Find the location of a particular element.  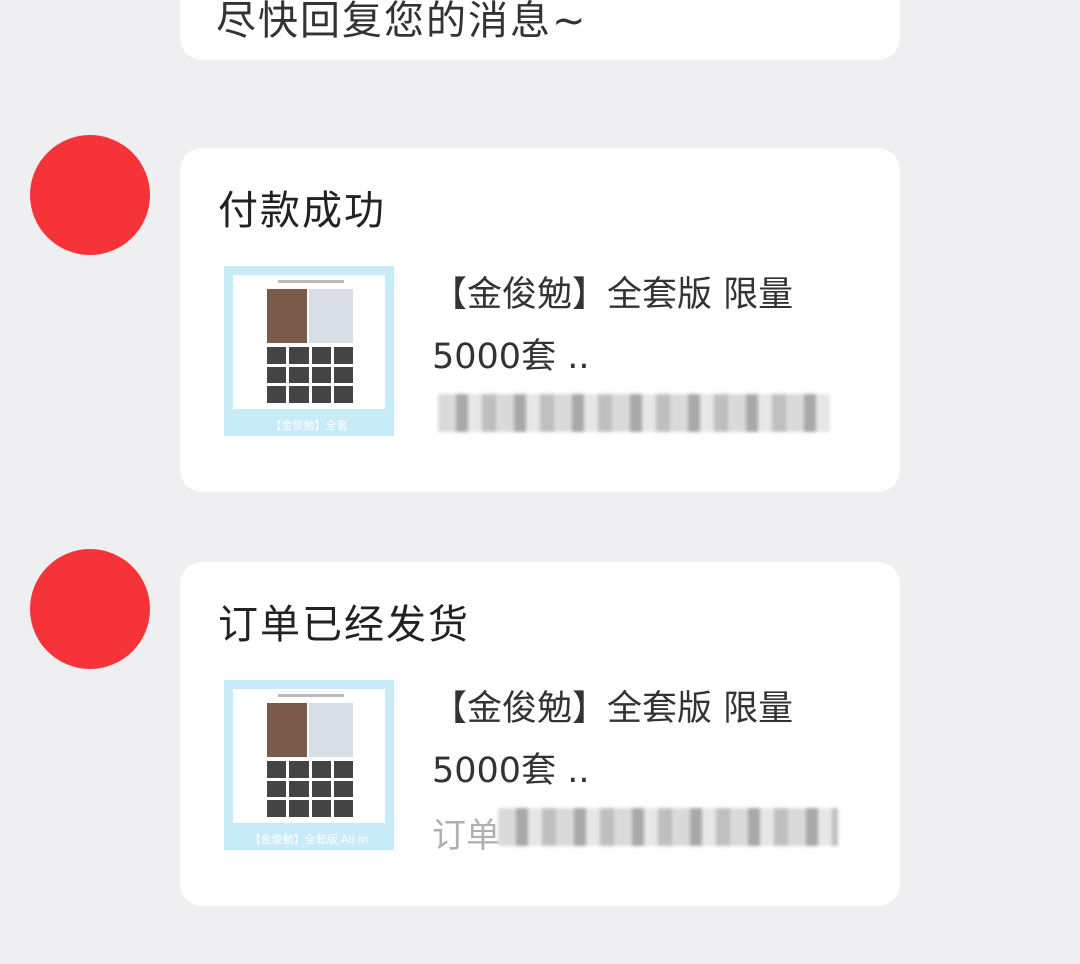

order-detail-prefix: 订单 is located at coordinates (466, 836).